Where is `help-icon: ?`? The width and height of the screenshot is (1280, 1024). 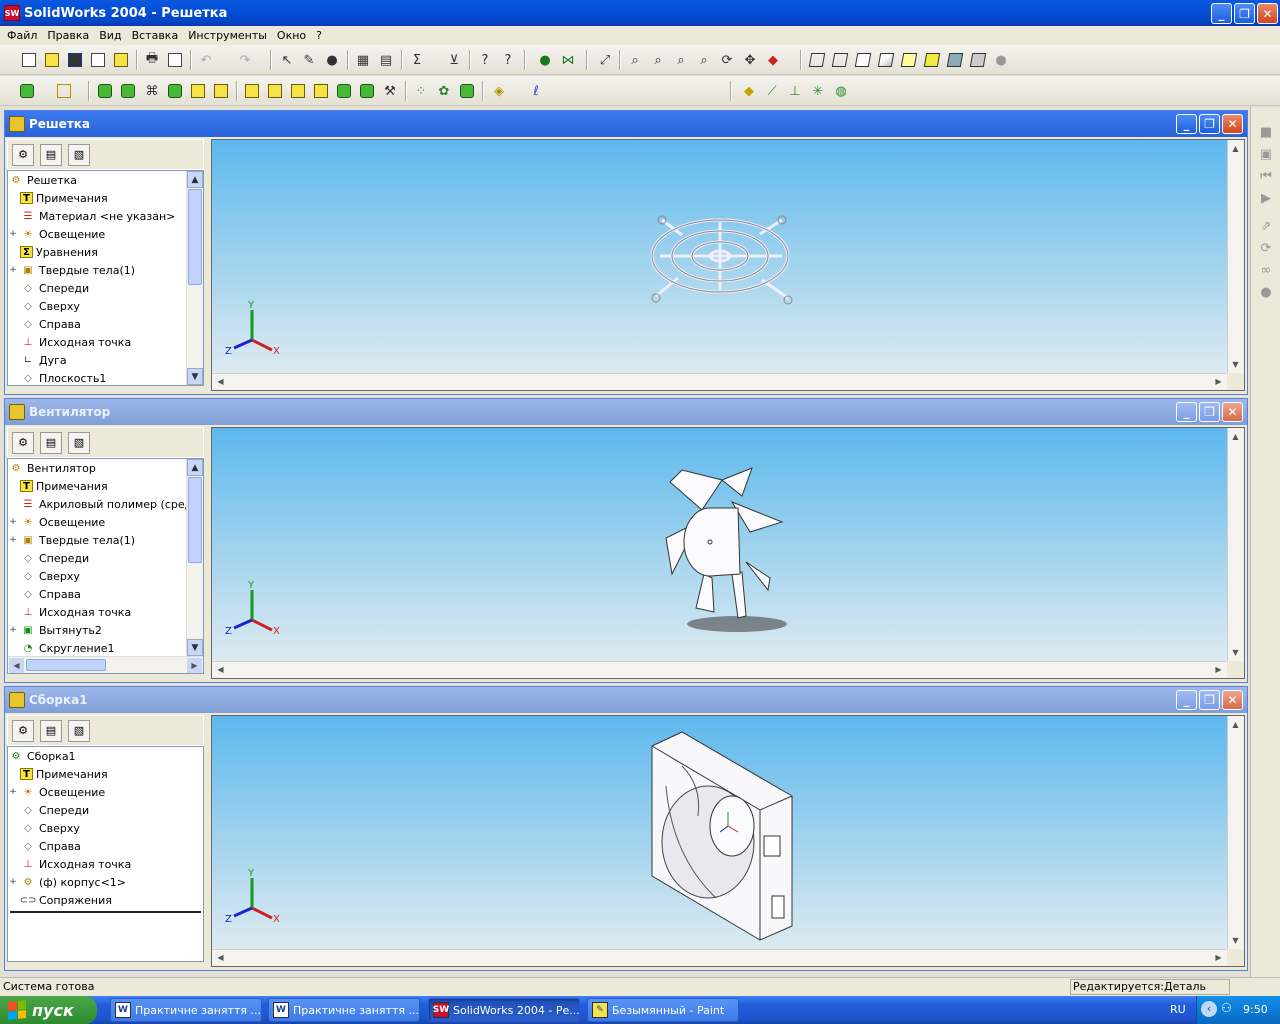
help-icon: ? is located at coordinates (485, 60).